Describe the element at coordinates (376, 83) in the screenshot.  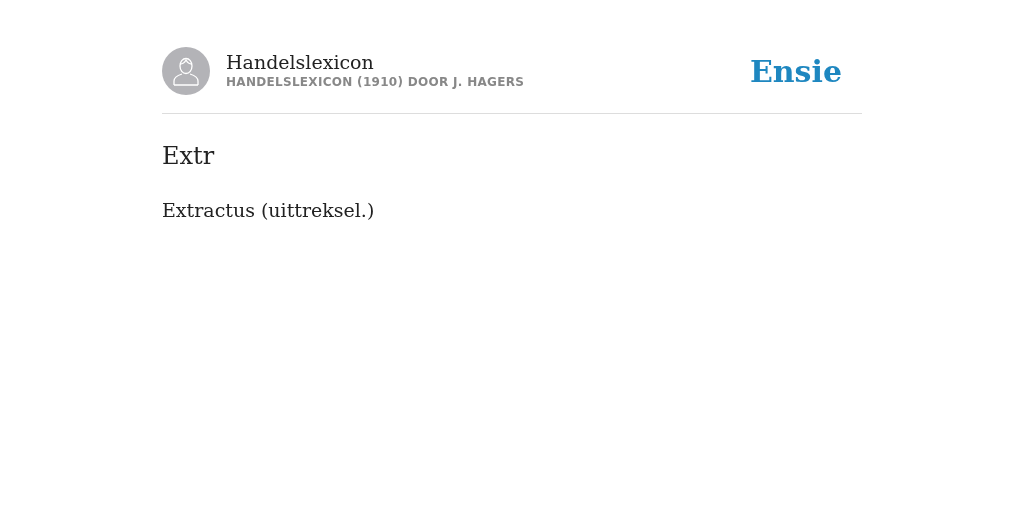
I see `dictionary-subtitle: HANDELSLEXICON (1910) DOOR J. HAGERS` at that location.